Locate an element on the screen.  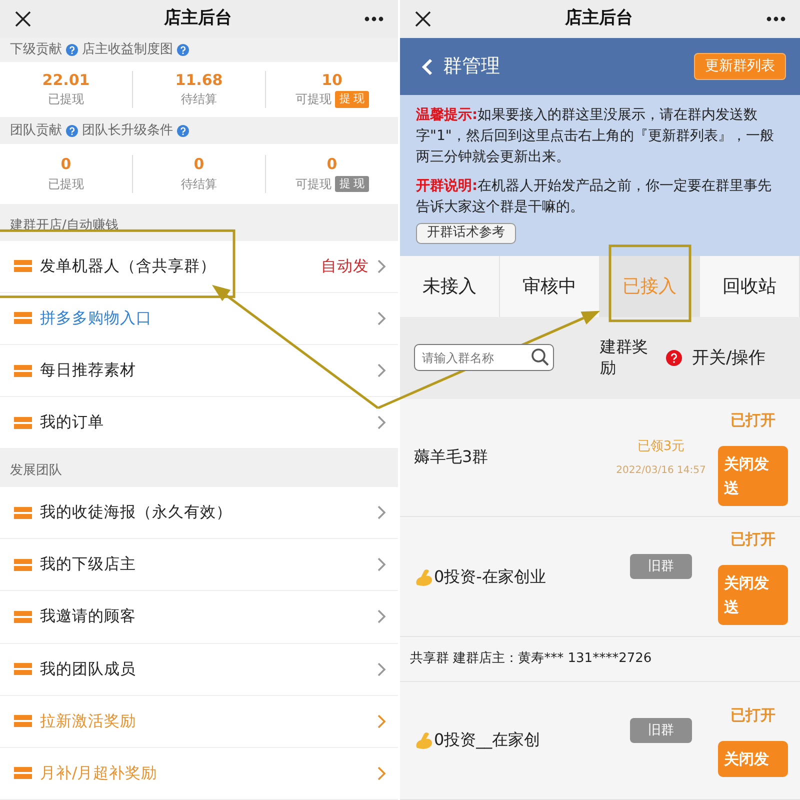
section-label: 团队贡献 is located at coordinates (36, 131).